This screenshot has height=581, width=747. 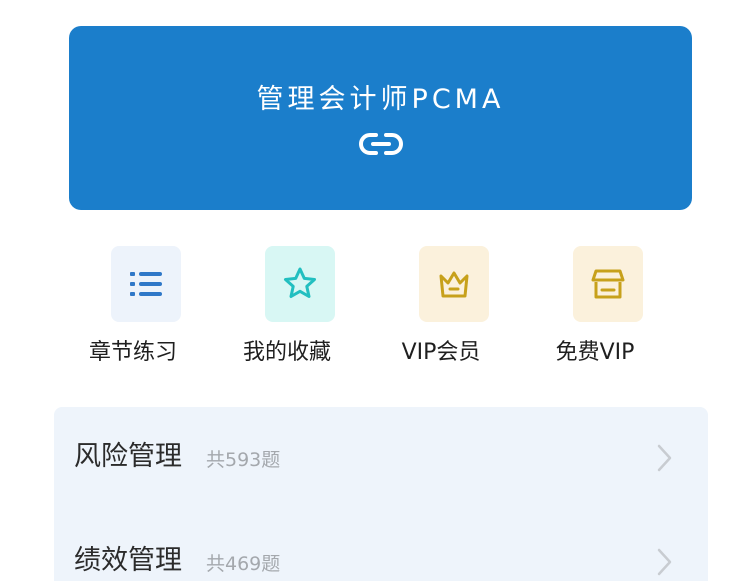 What do you see at coordinates (243, 564) in the screenshot?
I see `question-count: 共469题` at bounding box center [243, 564].